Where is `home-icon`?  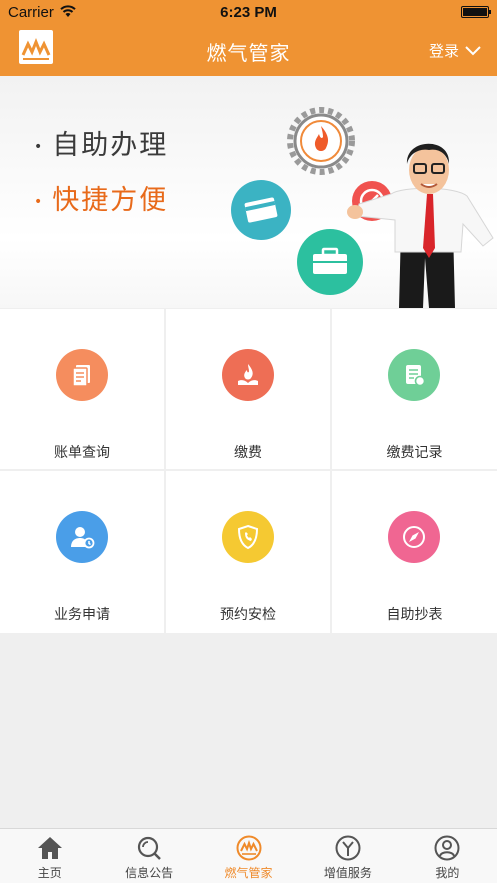 home-icon is located at coordinates (49, 848).